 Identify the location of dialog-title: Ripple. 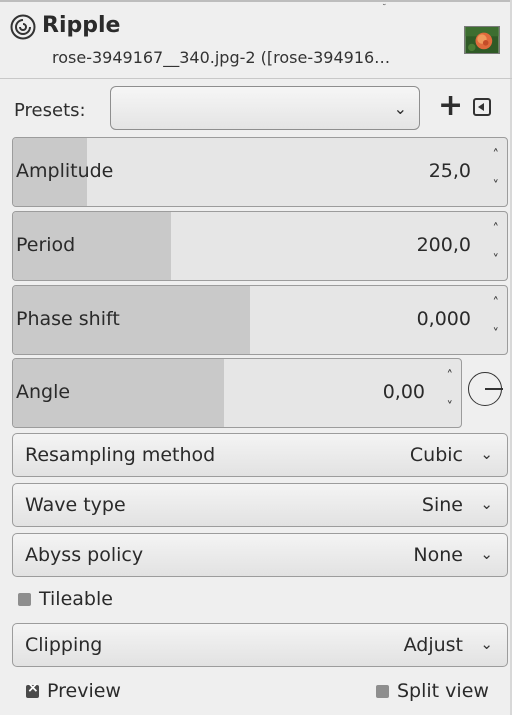
(81, 25).